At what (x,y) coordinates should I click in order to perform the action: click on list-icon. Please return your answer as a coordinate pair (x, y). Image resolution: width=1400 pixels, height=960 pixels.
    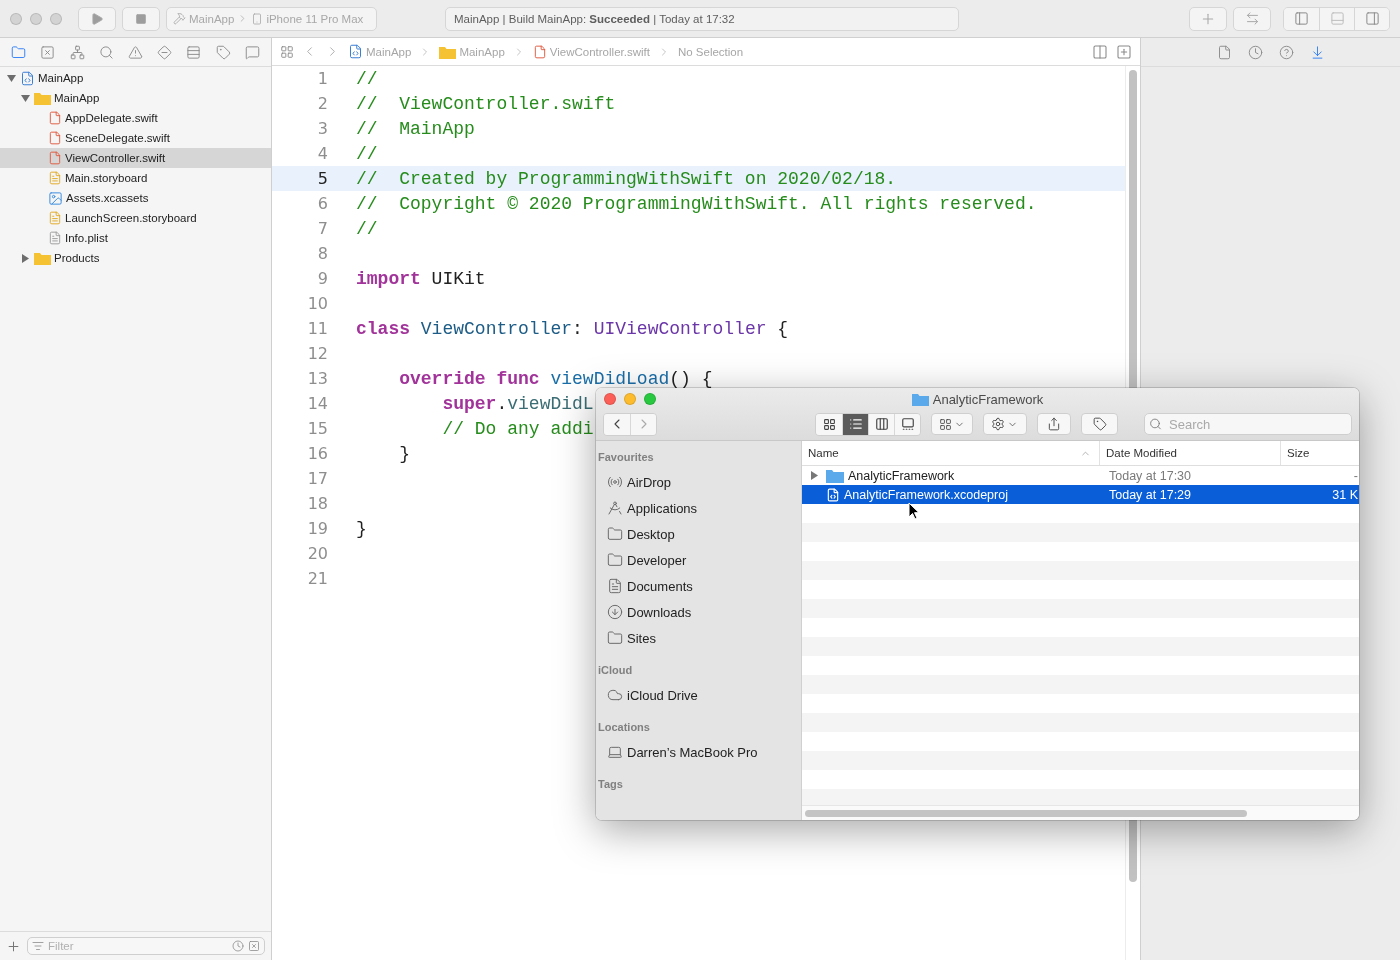
    Looking at the image, I should click on (855, 424).